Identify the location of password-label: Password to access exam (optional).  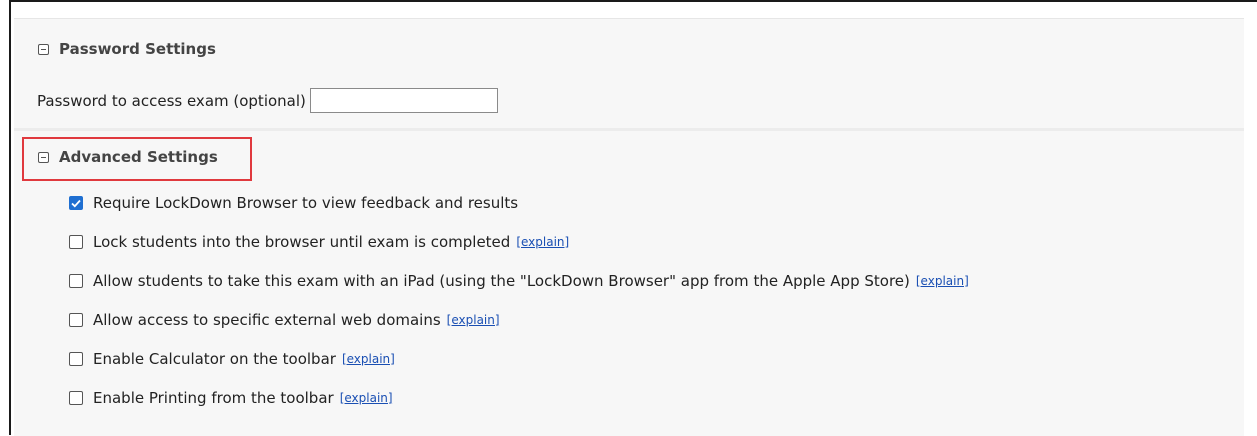
(171, 100).